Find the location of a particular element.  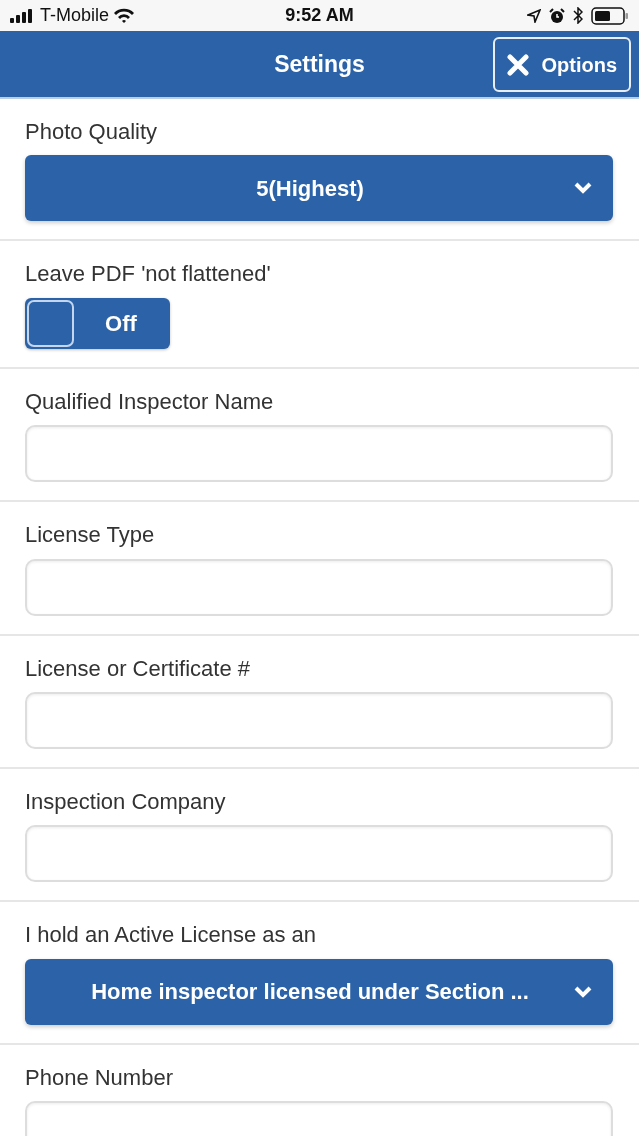

page-title: Settings is located at coordinates (319, 64).